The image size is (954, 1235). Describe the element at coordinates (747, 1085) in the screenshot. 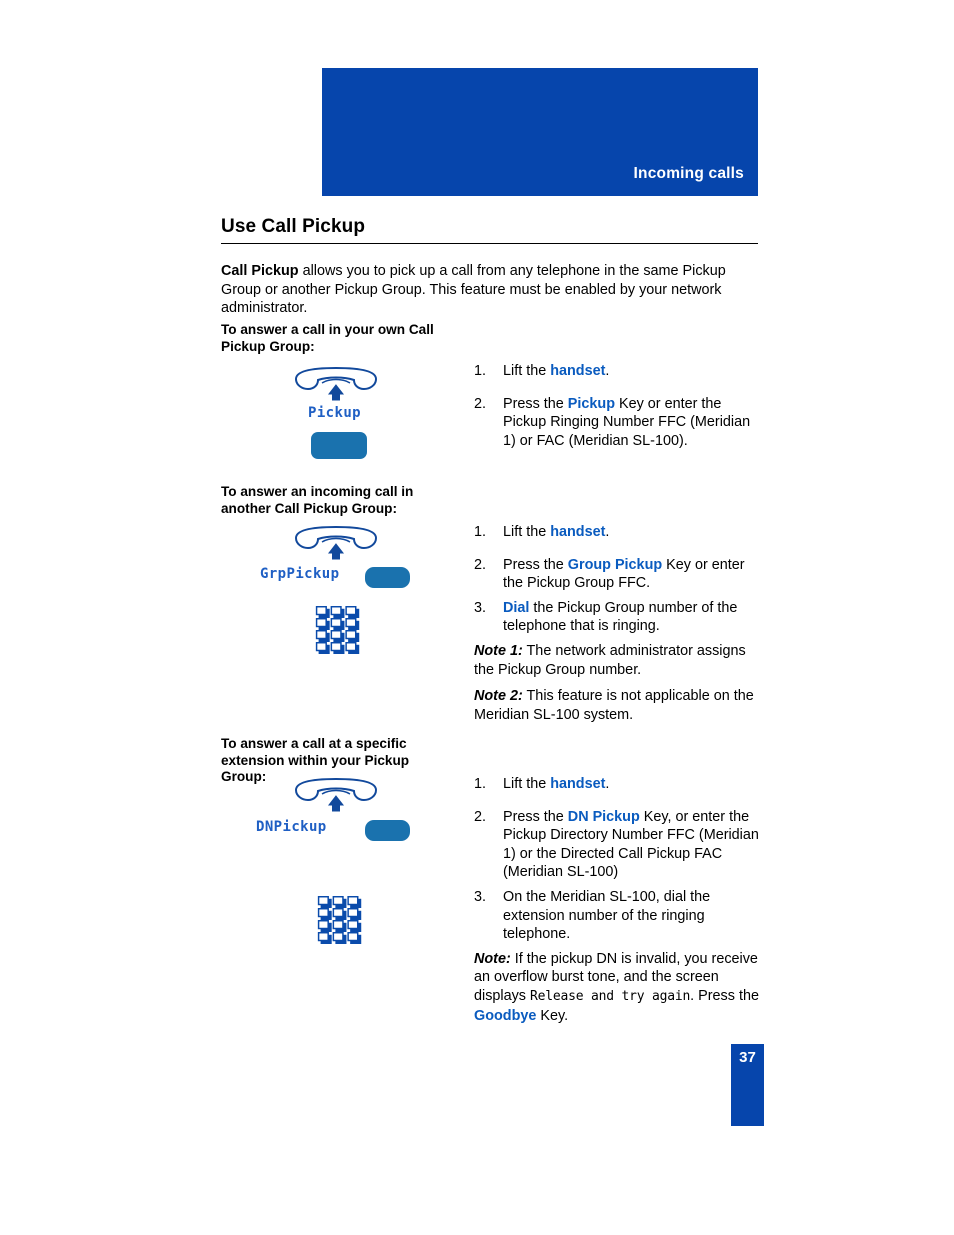

I see `page-number-tab: 37` at that location.